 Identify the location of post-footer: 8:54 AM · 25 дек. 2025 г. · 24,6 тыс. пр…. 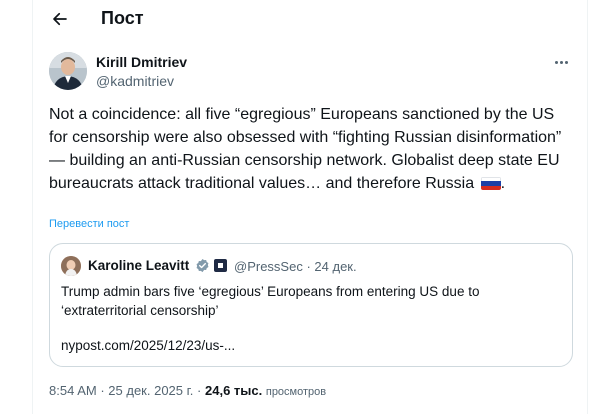
(187, 390).